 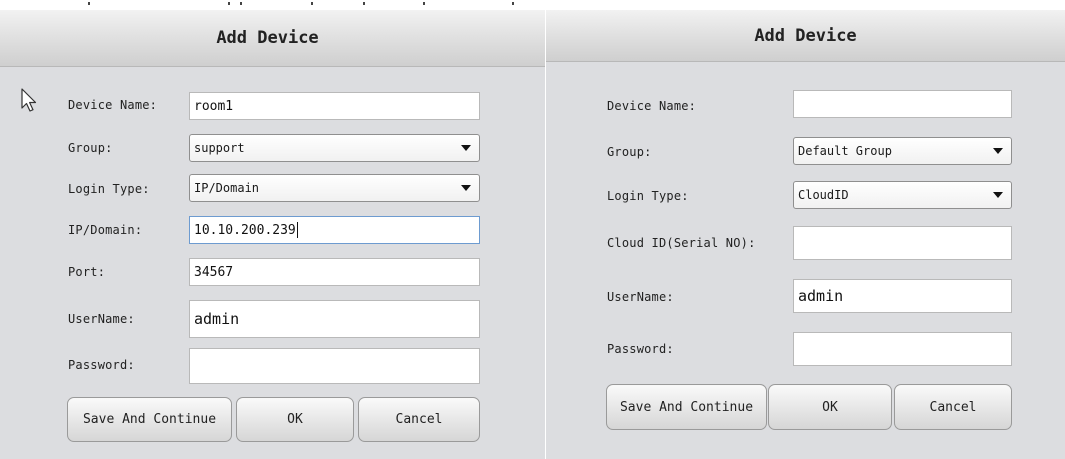 I want to click on login-type-select: IP/Domain, so click(x=334, y=188).